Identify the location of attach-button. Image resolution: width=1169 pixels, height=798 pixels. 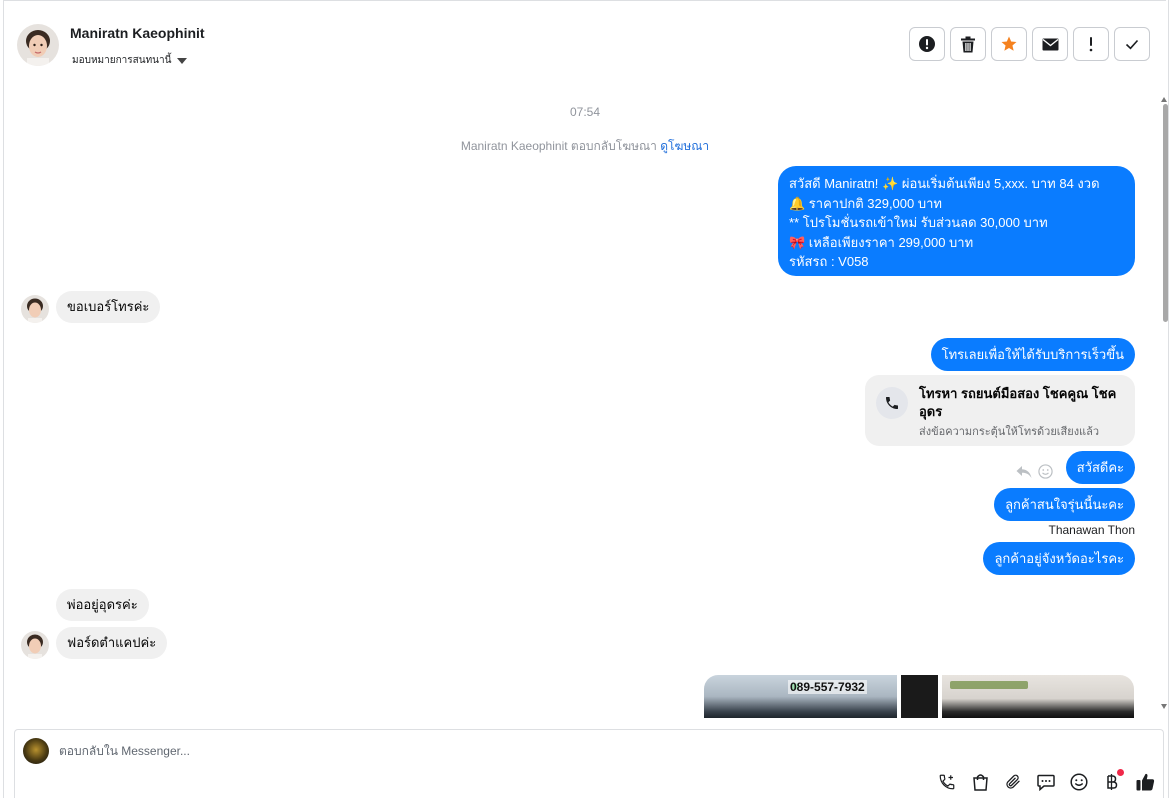
(1013, 782).